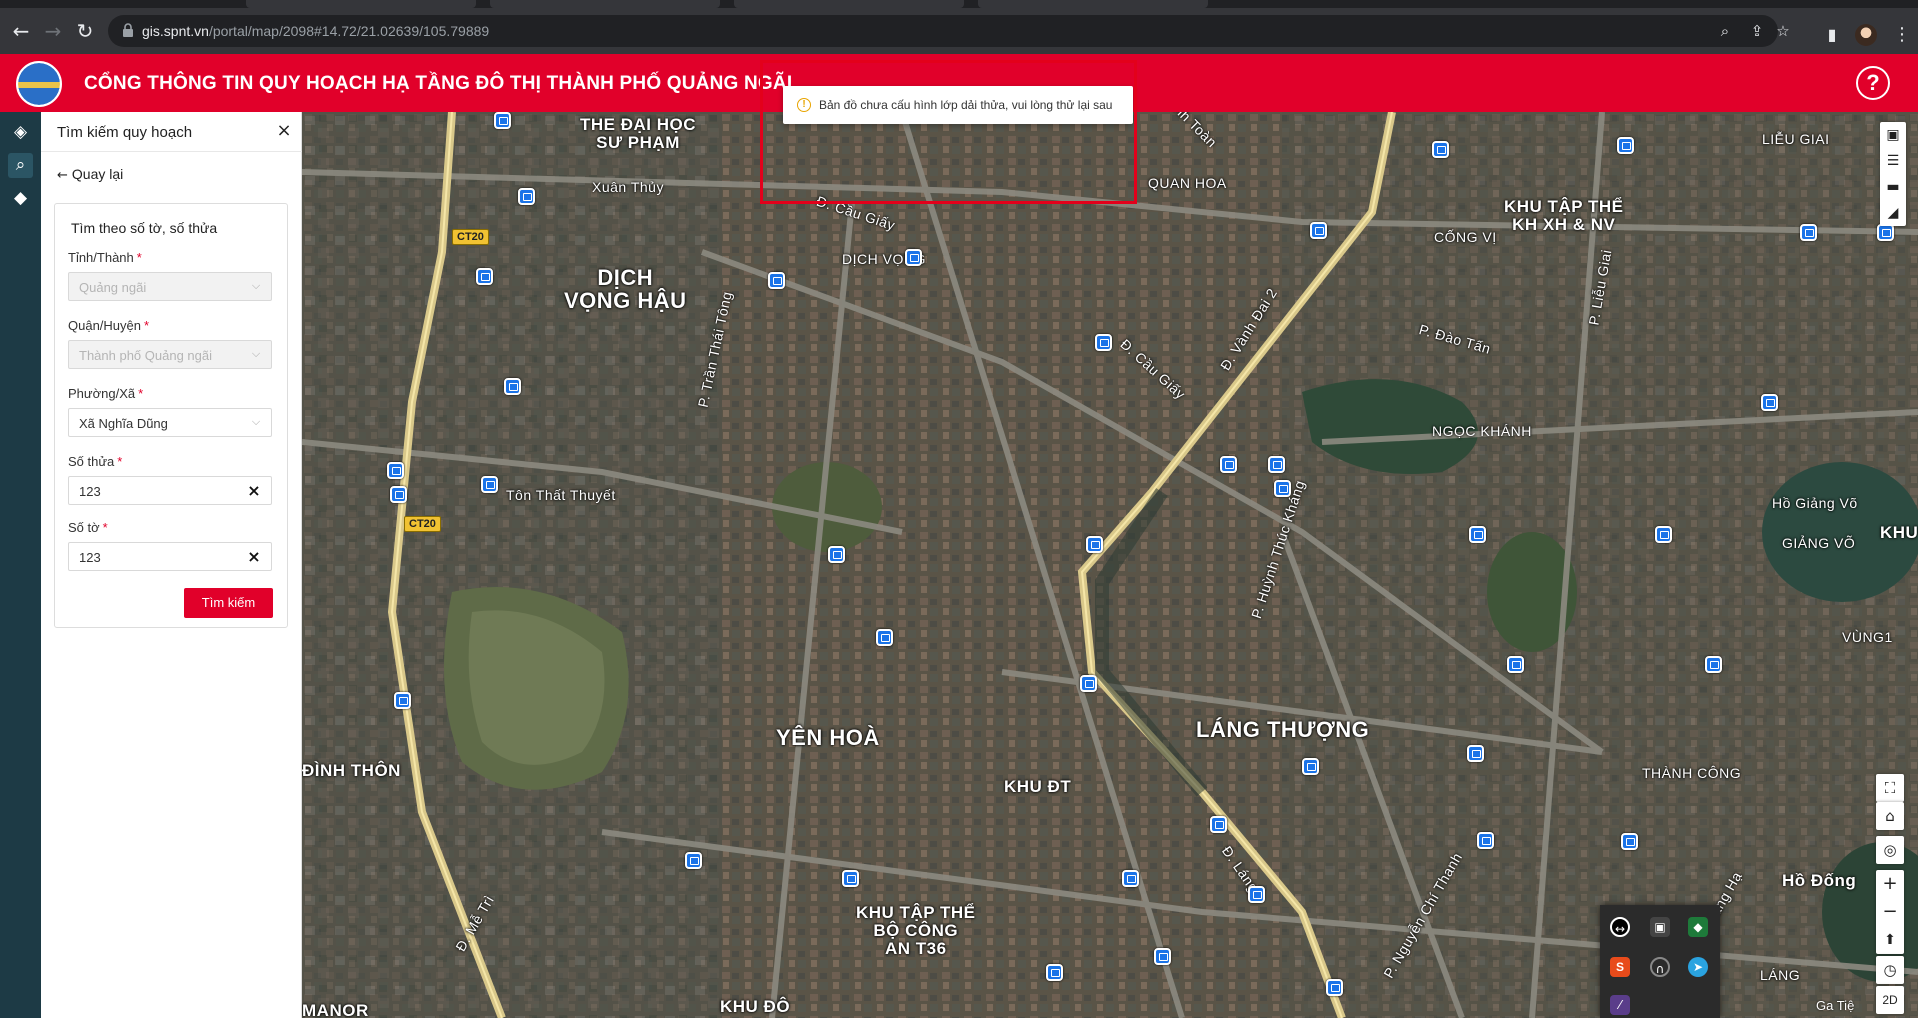 The width and height of the screenshot is (1918, 1018). What do you see at coordinates (170, 556) in the screenshot?
I see `sheet-number-input: 123 ×` at bounding box center [170, 556].